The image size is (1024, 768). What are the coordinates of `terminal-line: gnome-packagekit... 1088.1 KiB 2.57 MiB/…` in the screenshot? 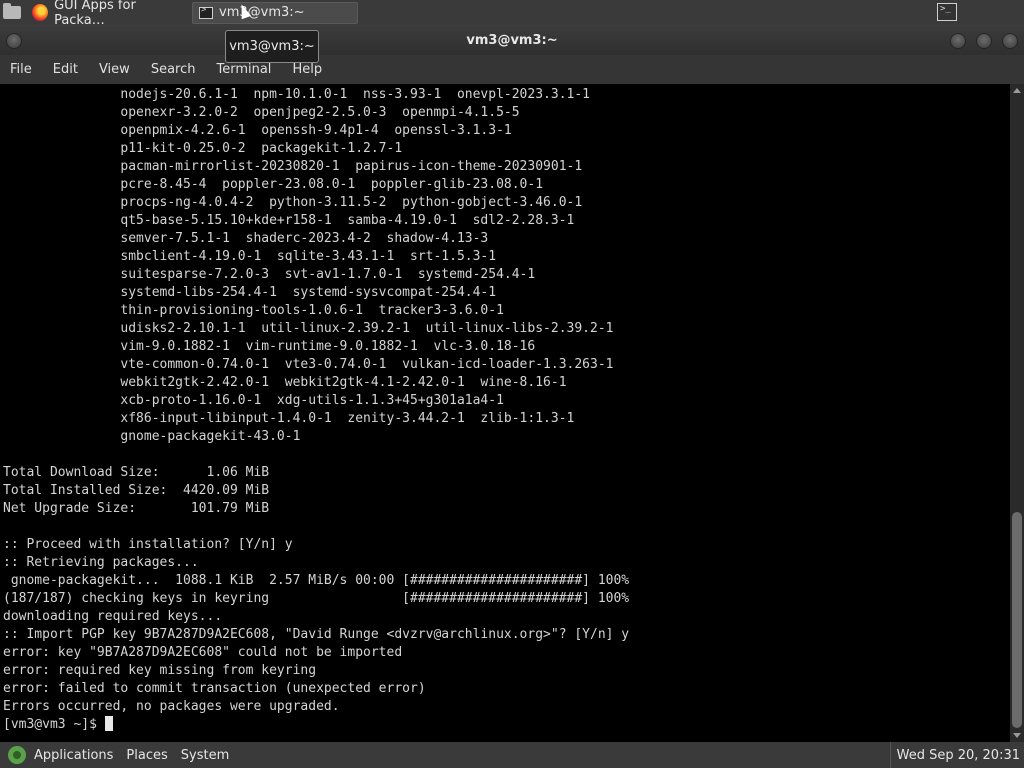 It's located at (316, 580).